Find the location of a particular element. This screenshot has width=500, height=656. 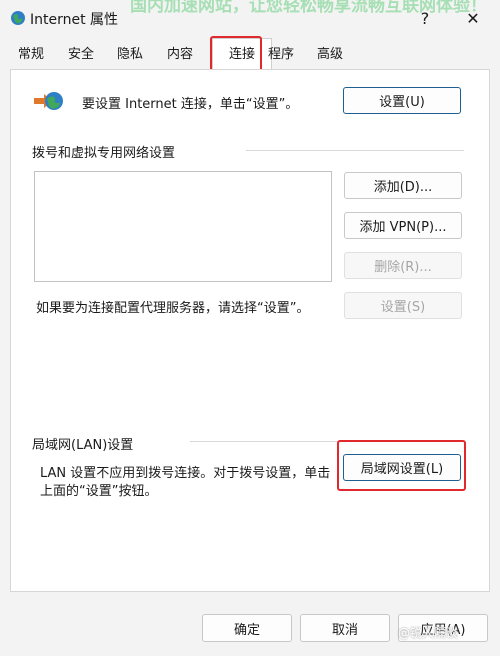

lan-description-line2: 上面的“设置”按钮。 is located at coordinates (99, 491).